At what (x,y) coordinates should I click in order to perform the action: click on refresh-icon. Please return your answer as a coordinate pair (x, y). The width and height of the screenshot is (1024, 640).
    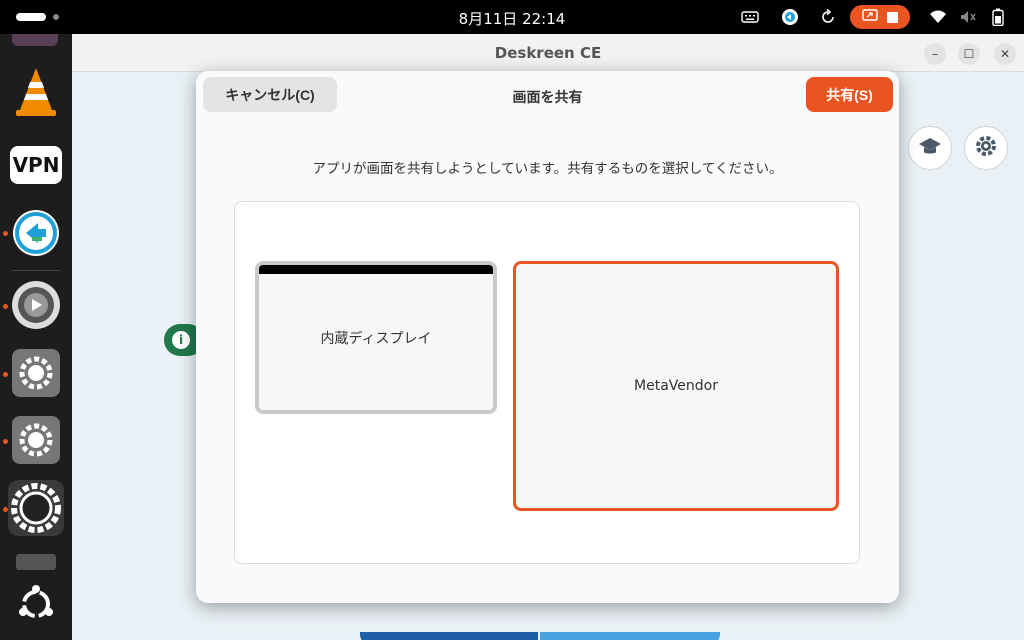
    Looking at the image, I should click on (828, 17).